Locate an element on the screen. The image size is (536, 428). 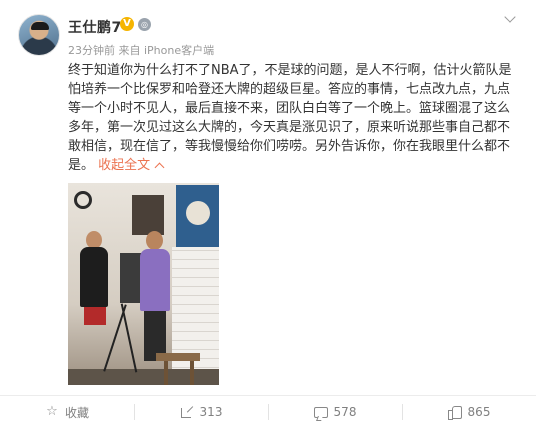
post-body-line: 敢相信，现在信了，等我慢慢给你们唠唠。另外告诉你，你在我眼里什么都不 is located at coordinates (289, 146).